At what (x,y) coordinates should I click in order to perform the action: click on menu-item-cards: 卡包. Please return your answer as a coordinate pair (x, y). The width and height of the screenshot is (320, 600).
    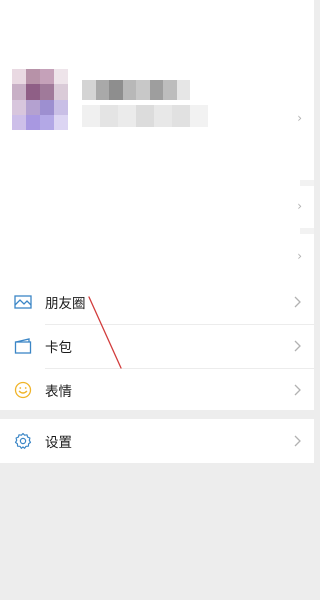
    Looking at the image, I should click on (157, 346).